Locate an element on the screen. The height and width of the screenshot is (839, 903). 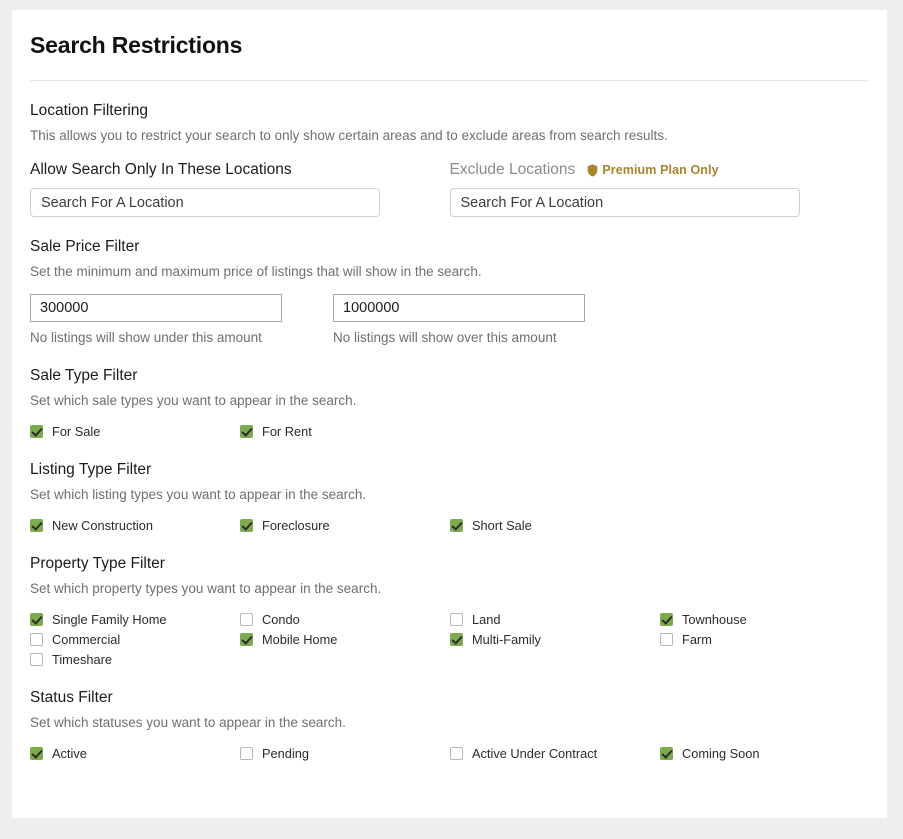
checkbox-label: Townhouse is located at coordinates (714, 619).